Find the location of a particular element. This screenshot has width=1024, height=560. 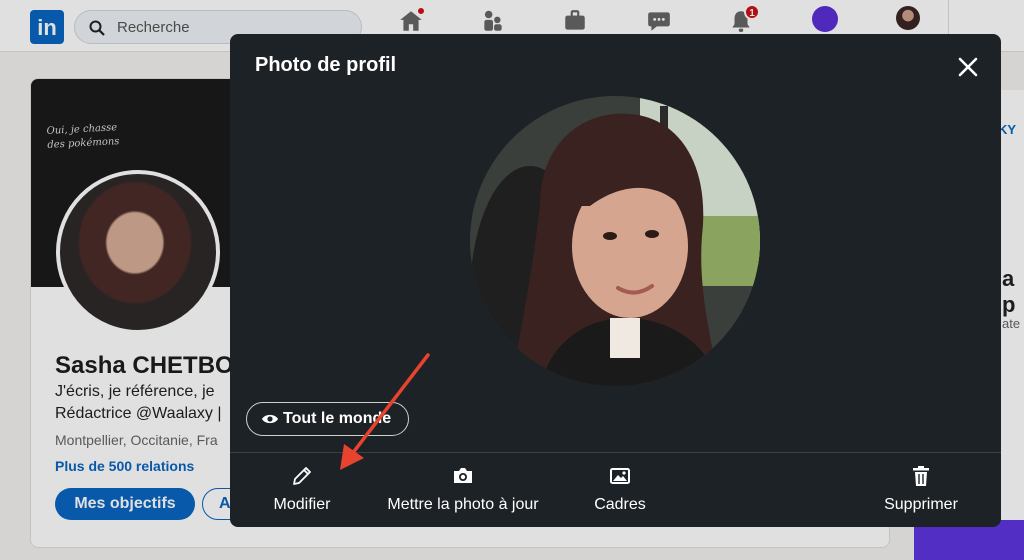

camera-icon is located at coordinates (463, 475).